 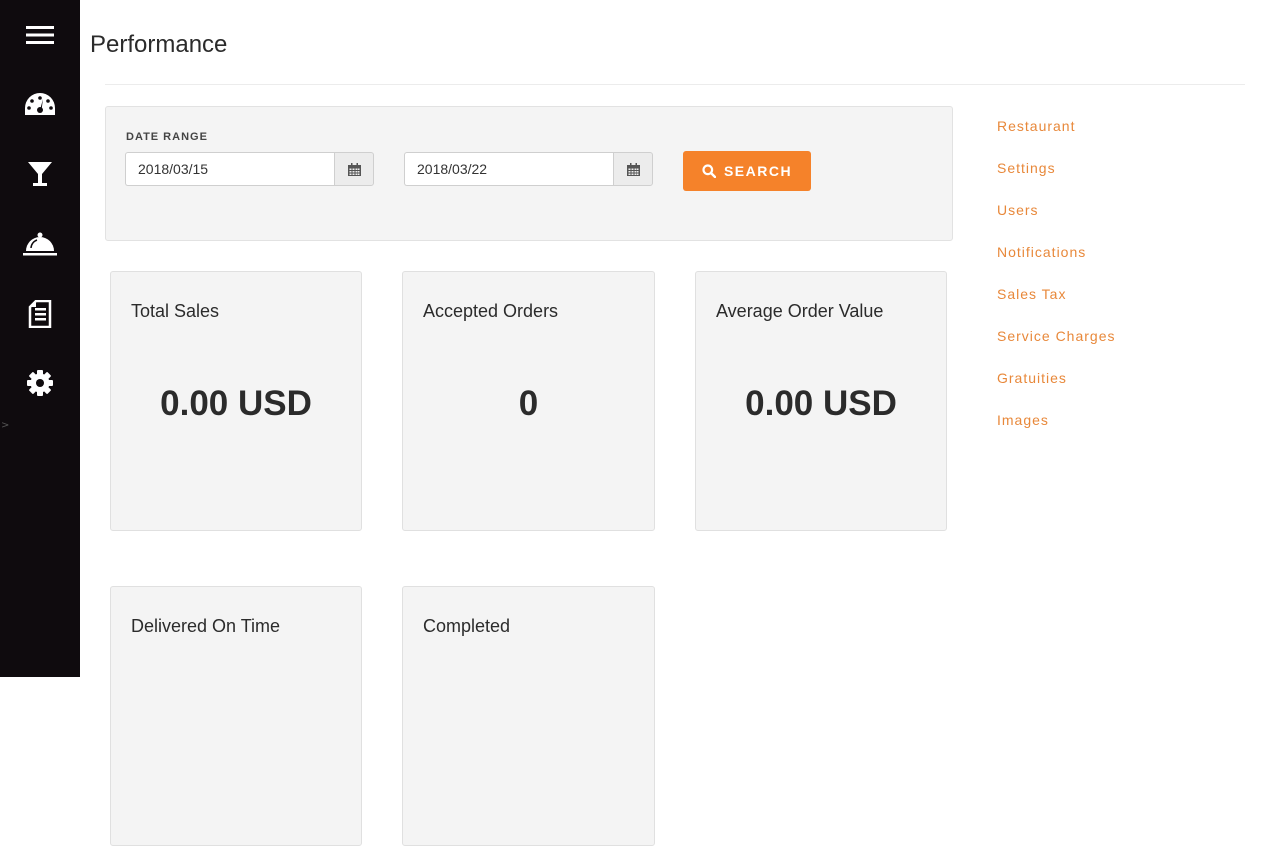 I want to click on sidebar-expand-toggle: >, so click(x=5, y=425).